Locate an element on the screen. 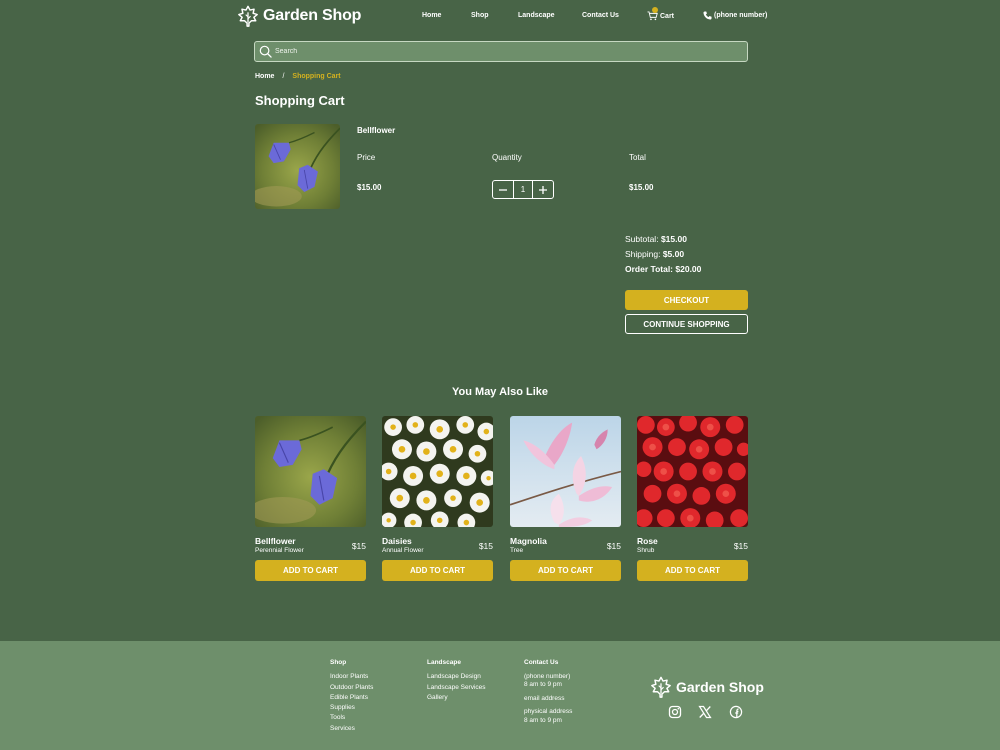 This screenshot has width=1000, height=750. footer-shop-heading: Shop is located at coordinates (338, 662).